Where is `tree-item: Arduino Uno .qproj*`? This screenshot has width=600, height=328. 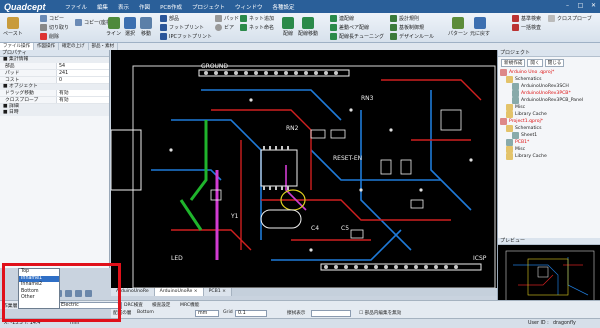
tree-item: Arduino Uno .qproj* is located at coordinates (550, 72).